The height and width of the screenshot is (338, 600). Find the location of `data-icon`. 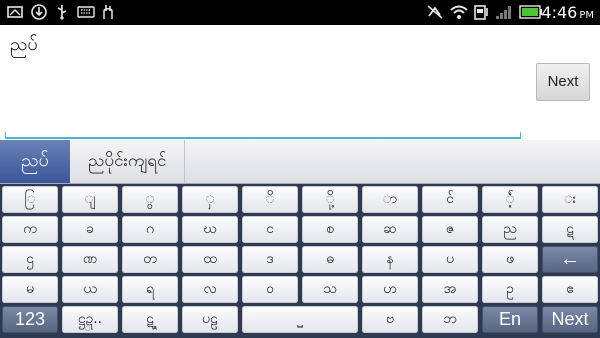

data-icon is located at coordinates (482, 12).